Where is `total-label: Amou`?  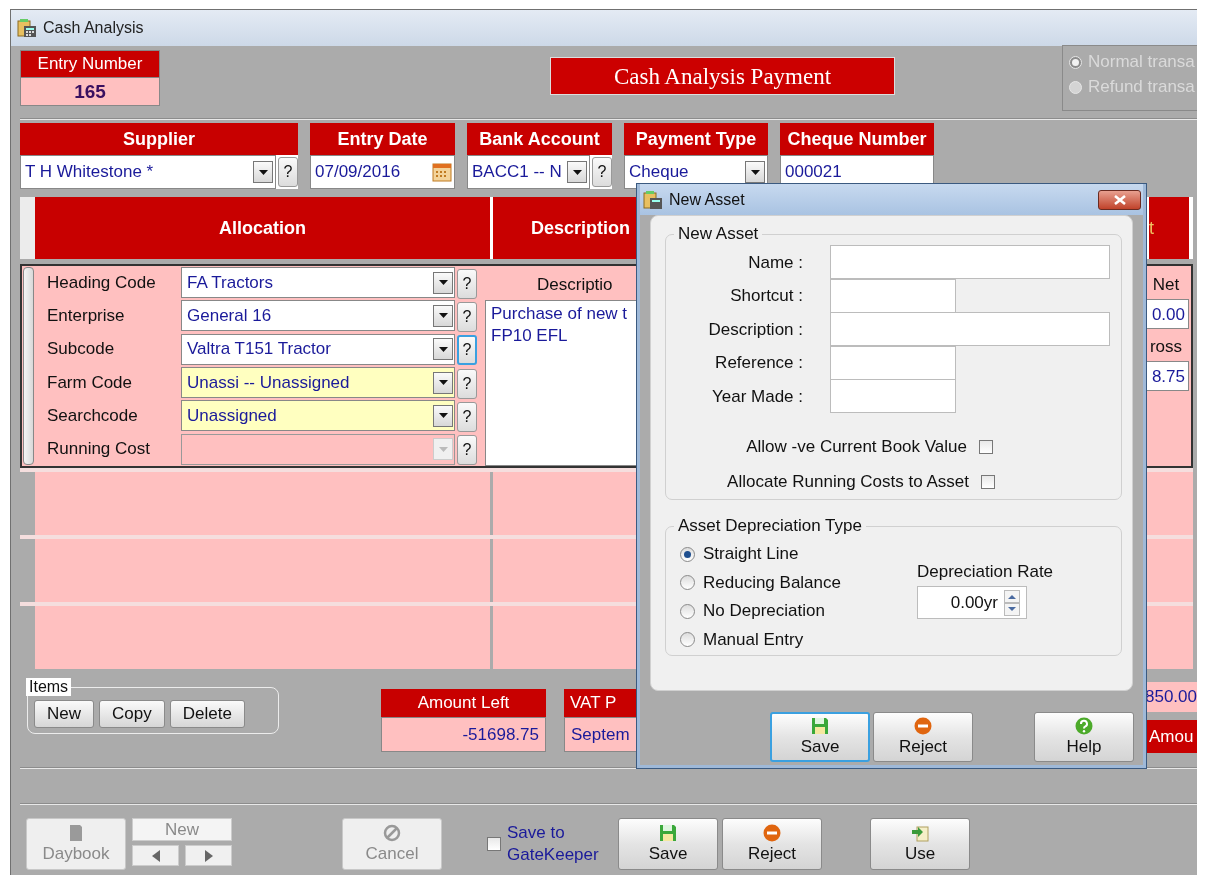 total-label: Amou is located at coordinates (1171, 736).